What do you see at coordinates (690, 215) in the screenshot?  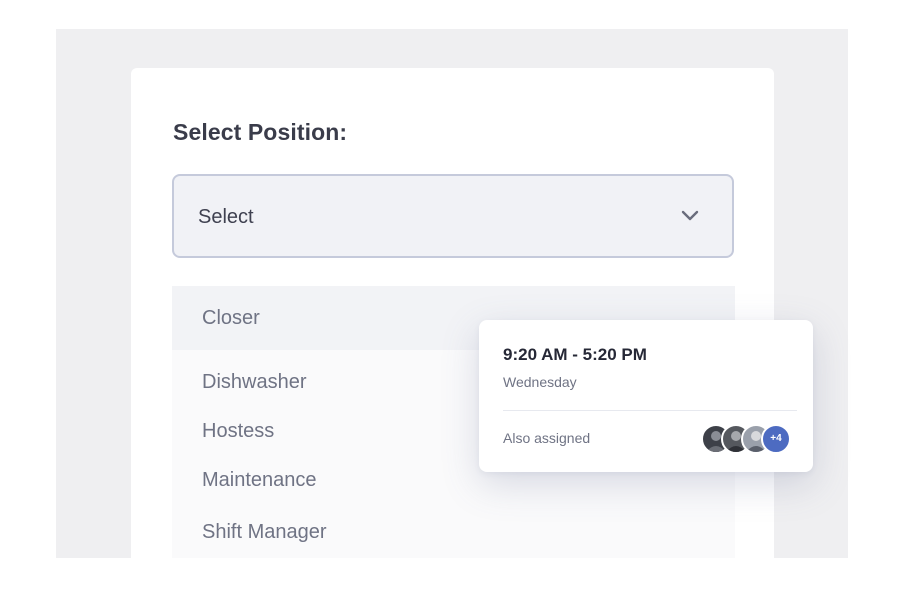 I see `chevron-down-icon` at bounding box center [690, 215].